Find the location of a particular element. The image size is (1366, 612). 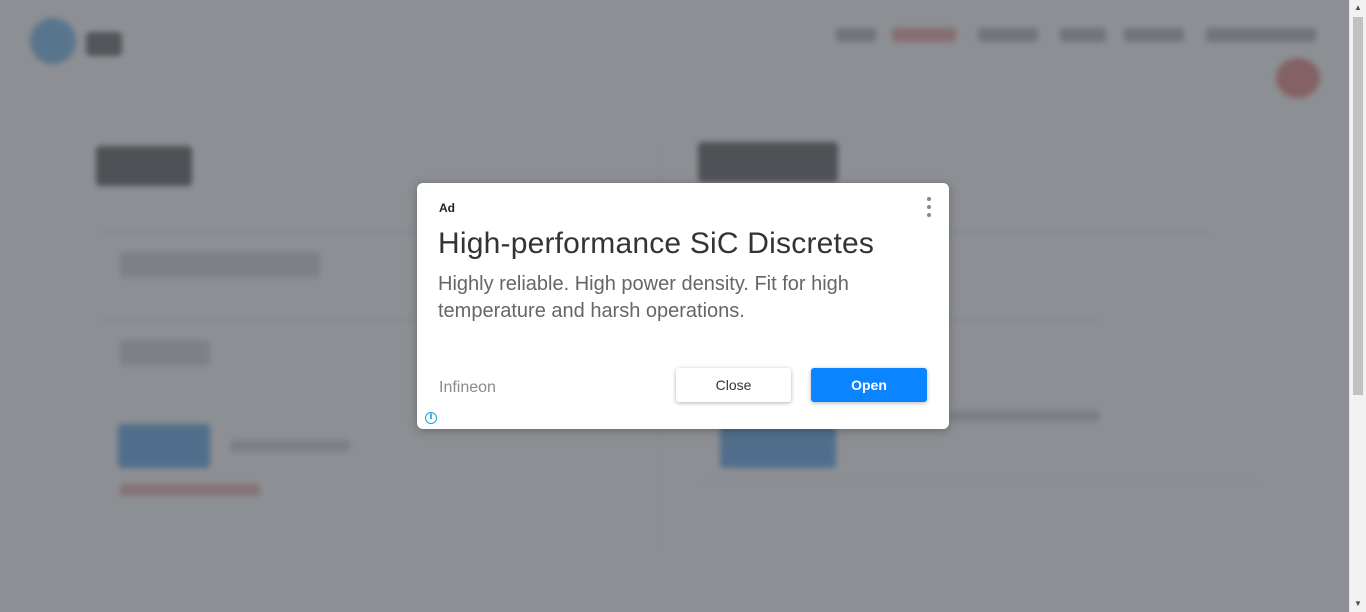

more-vertical-icon is located at coordinates (929, 207).